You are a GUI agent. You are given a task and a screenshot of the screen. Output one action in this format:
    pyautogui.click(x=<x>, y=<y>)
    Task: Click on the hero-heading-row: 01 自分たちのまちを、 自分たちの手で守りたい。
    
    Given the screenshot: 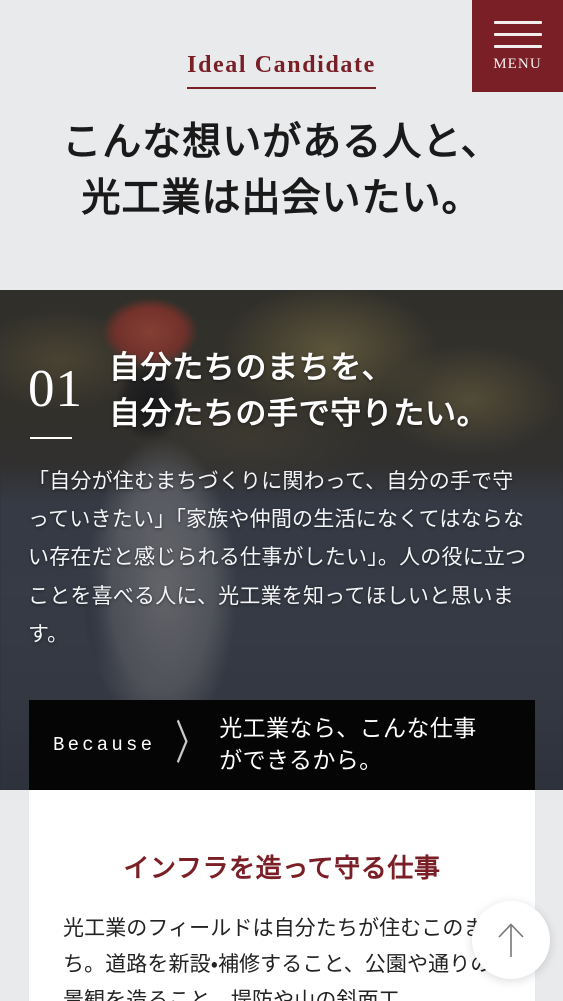 What is the action you would take?
    pyautogui.click(x=280, y=392)
    